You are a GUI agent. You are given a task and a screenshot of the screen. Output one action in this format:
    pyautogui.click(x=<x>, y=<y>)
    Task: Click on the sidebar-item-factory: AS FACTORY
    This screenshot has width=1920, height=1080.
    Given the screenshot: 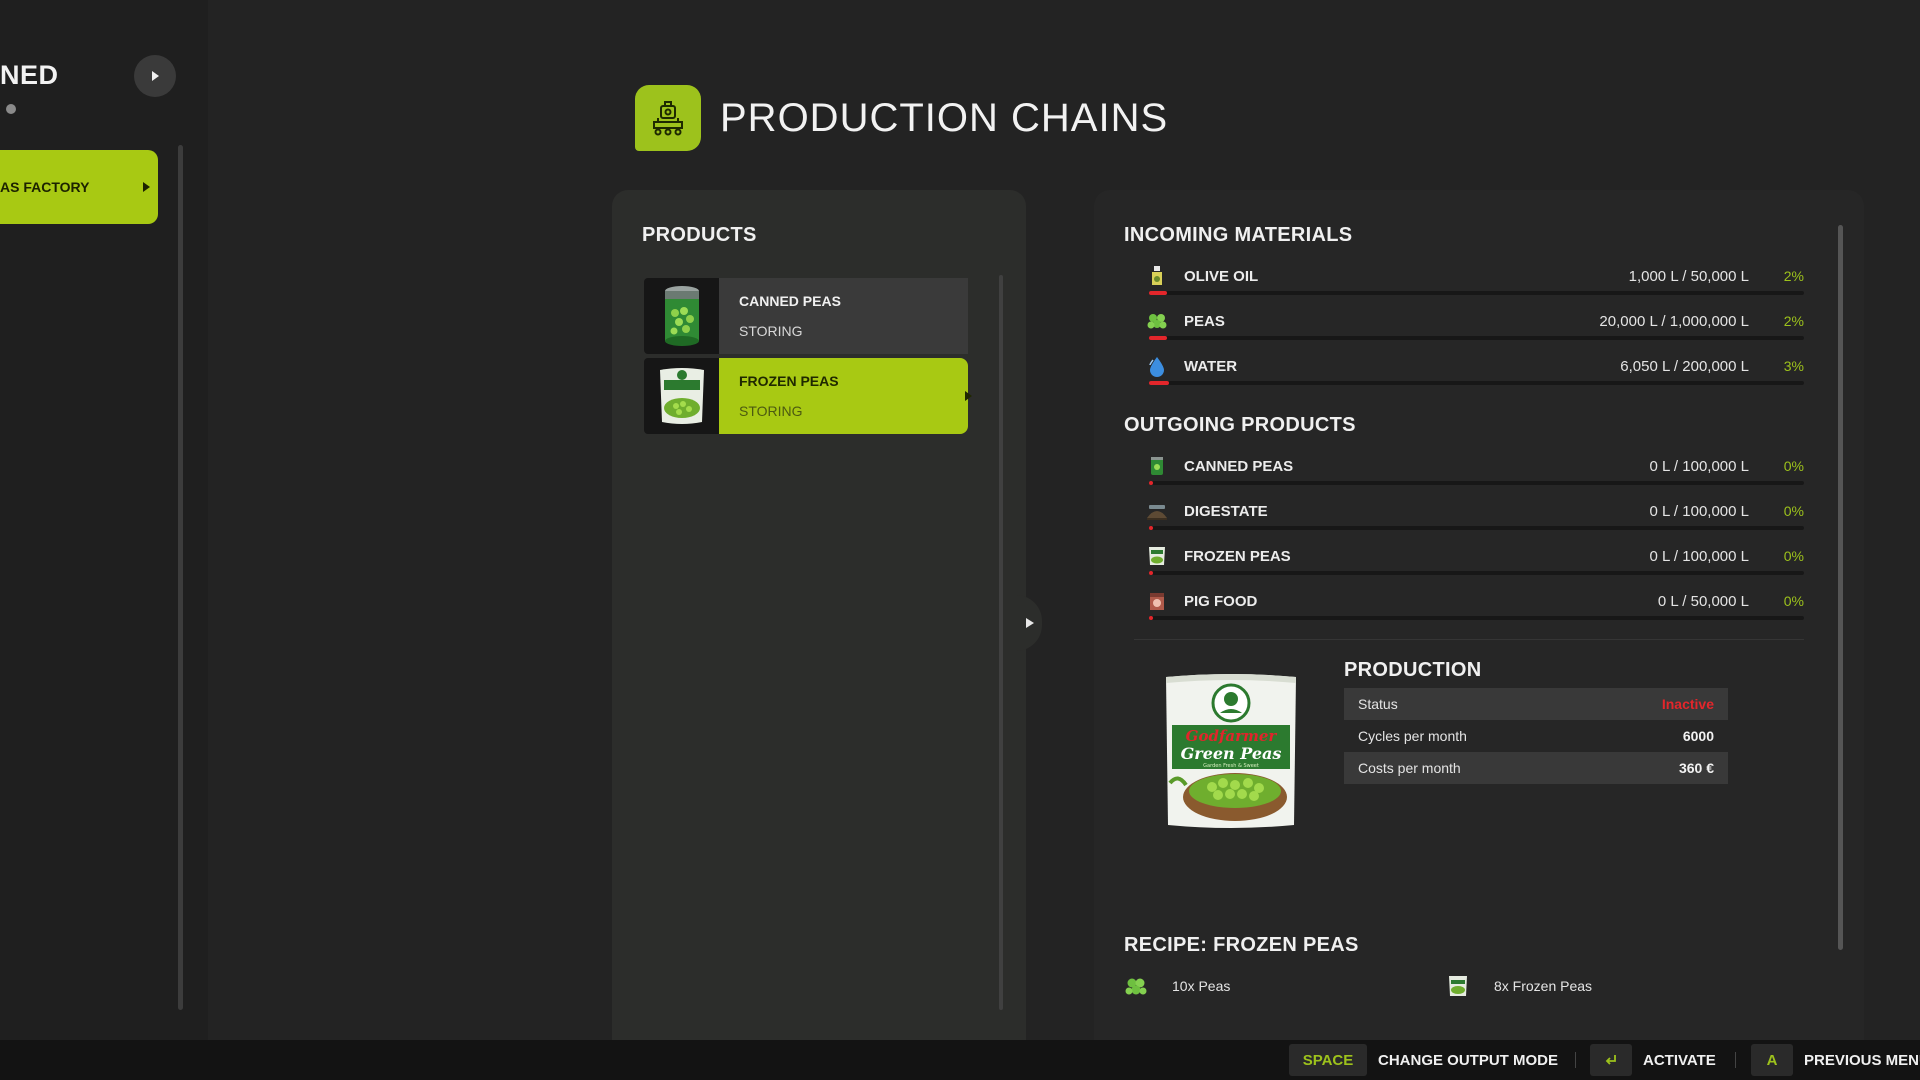 What is the action you would take?
    pyautogui.click(x=79, y=187)
    